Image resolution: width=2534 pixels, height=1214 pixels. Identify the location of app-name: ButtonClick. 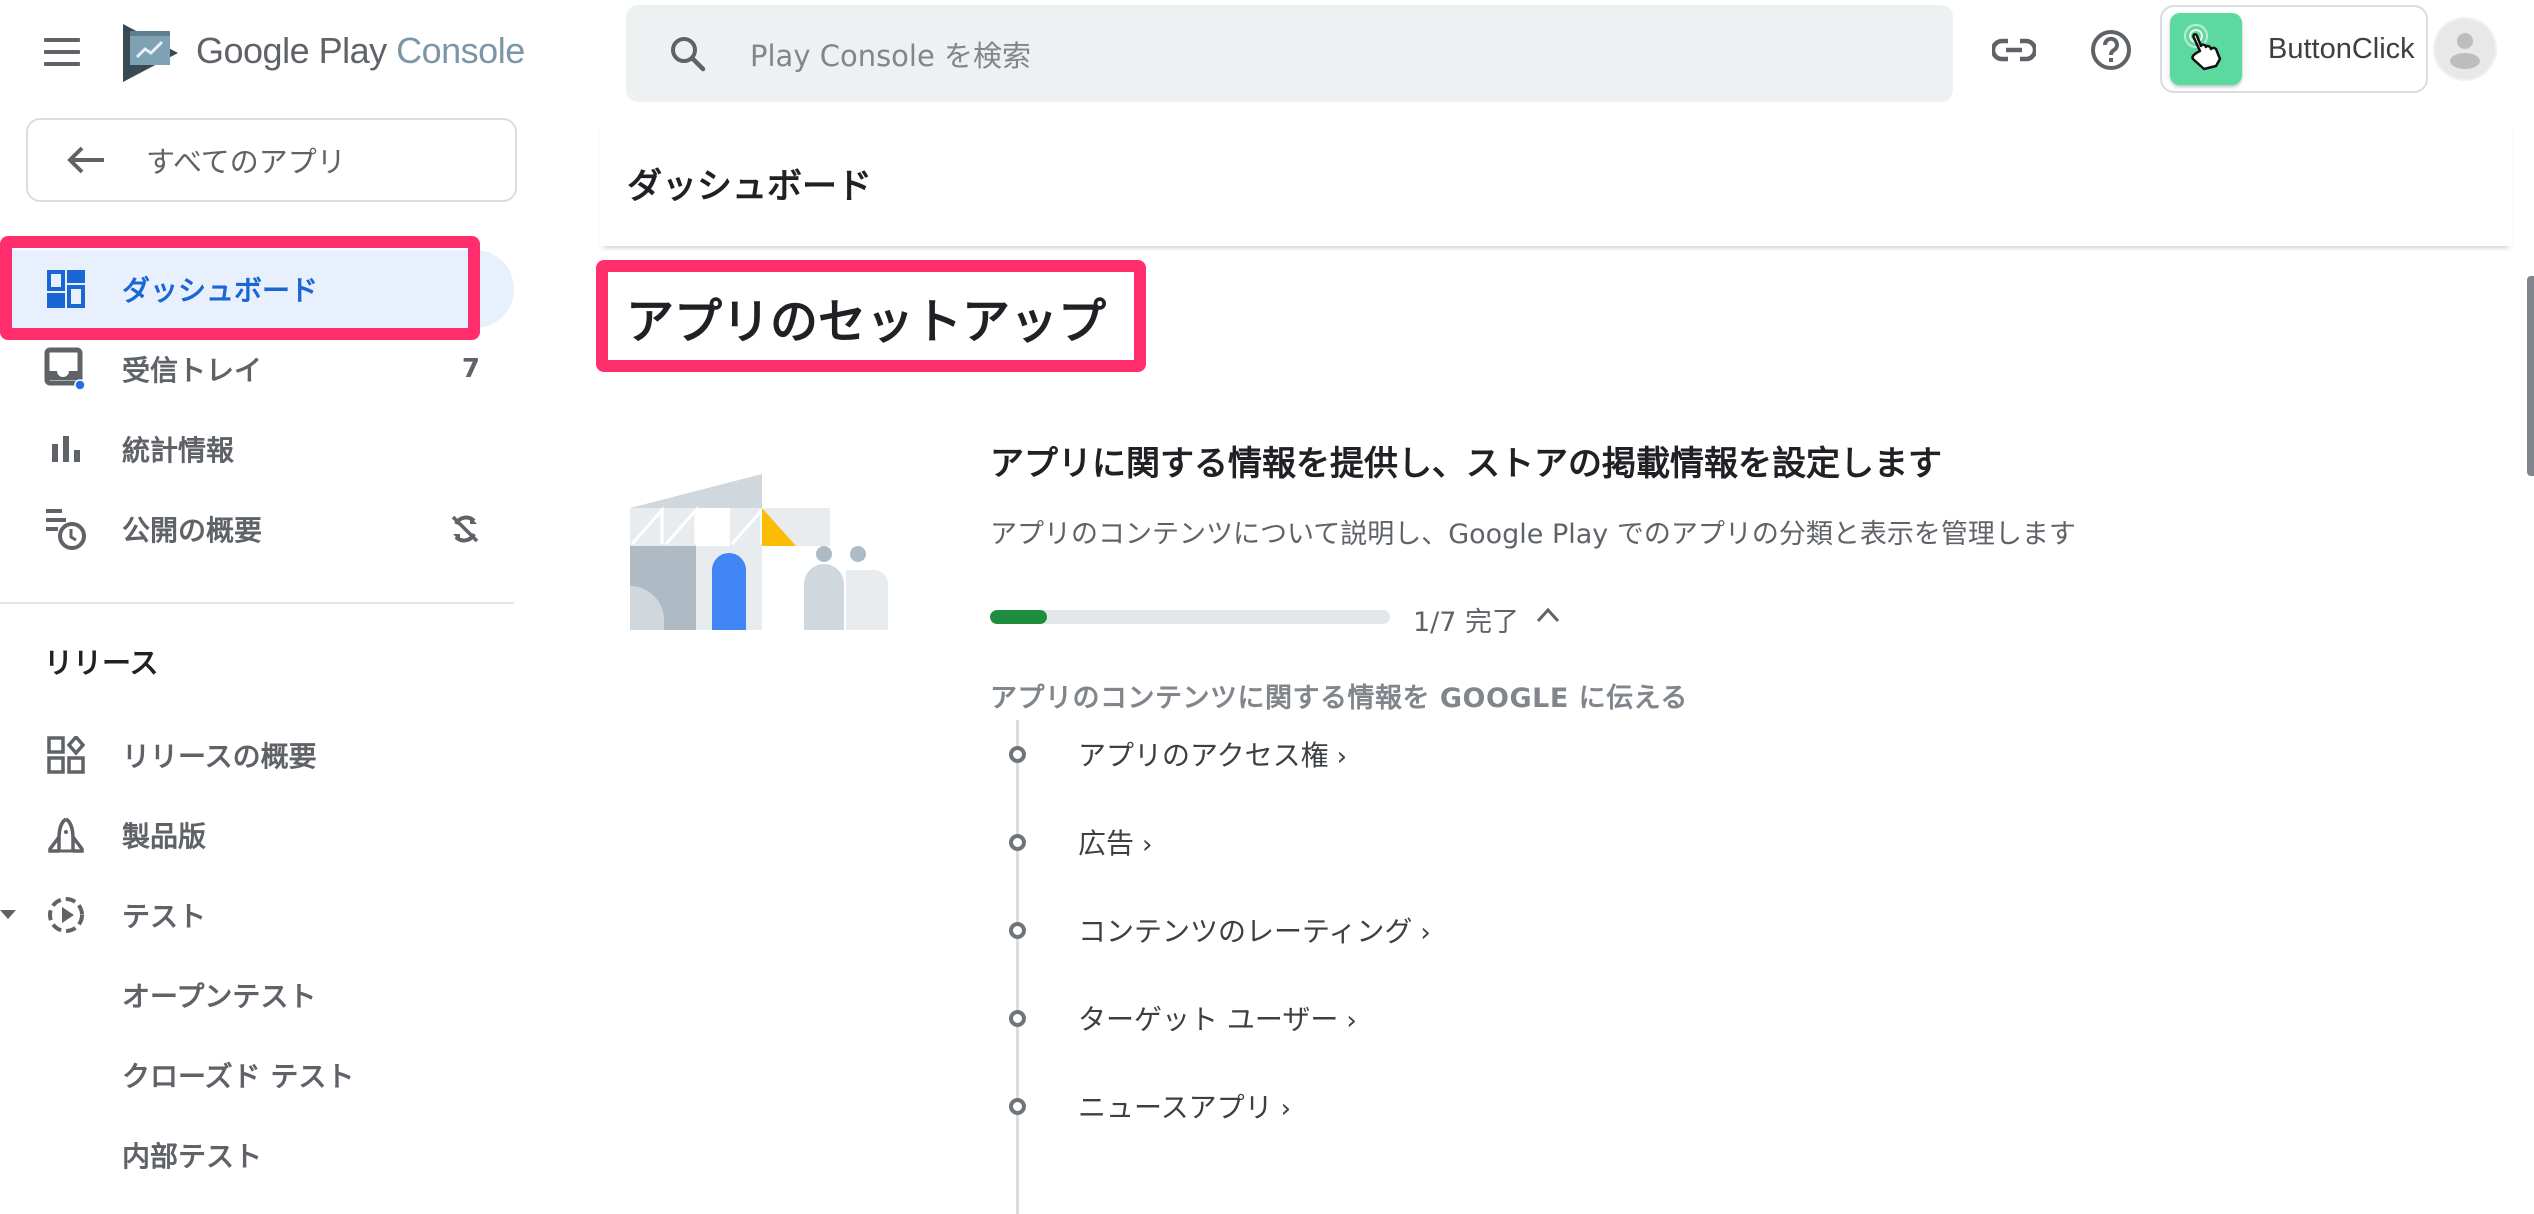
(2341, 48).